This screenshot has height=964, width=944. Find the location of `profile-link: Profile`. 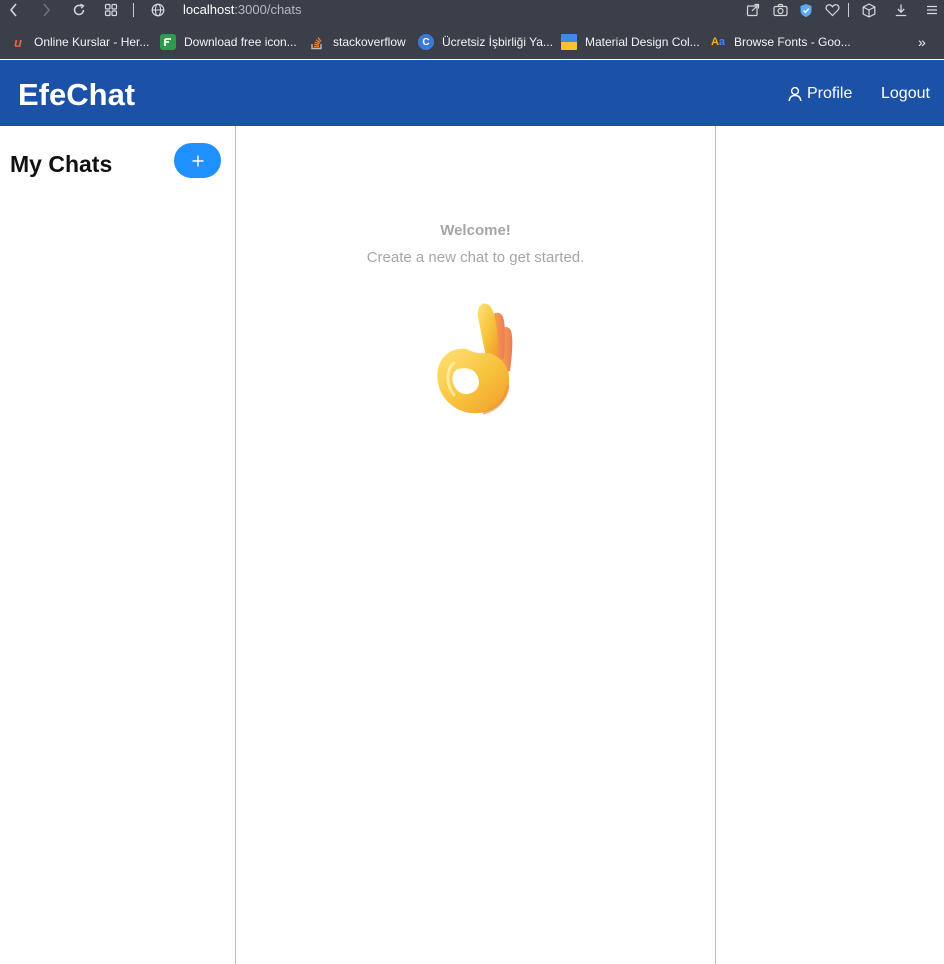

profile-link: Profile is located at coordinates (820, 94).